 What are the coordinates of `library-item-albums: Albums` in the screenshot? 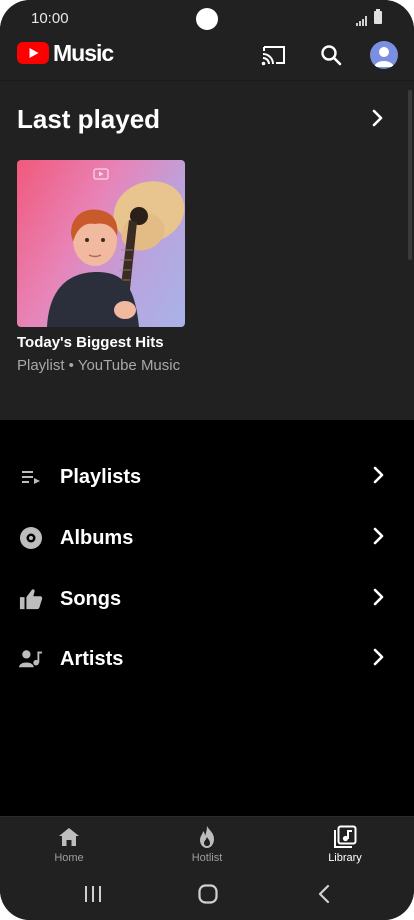 It's located at (207, 538).